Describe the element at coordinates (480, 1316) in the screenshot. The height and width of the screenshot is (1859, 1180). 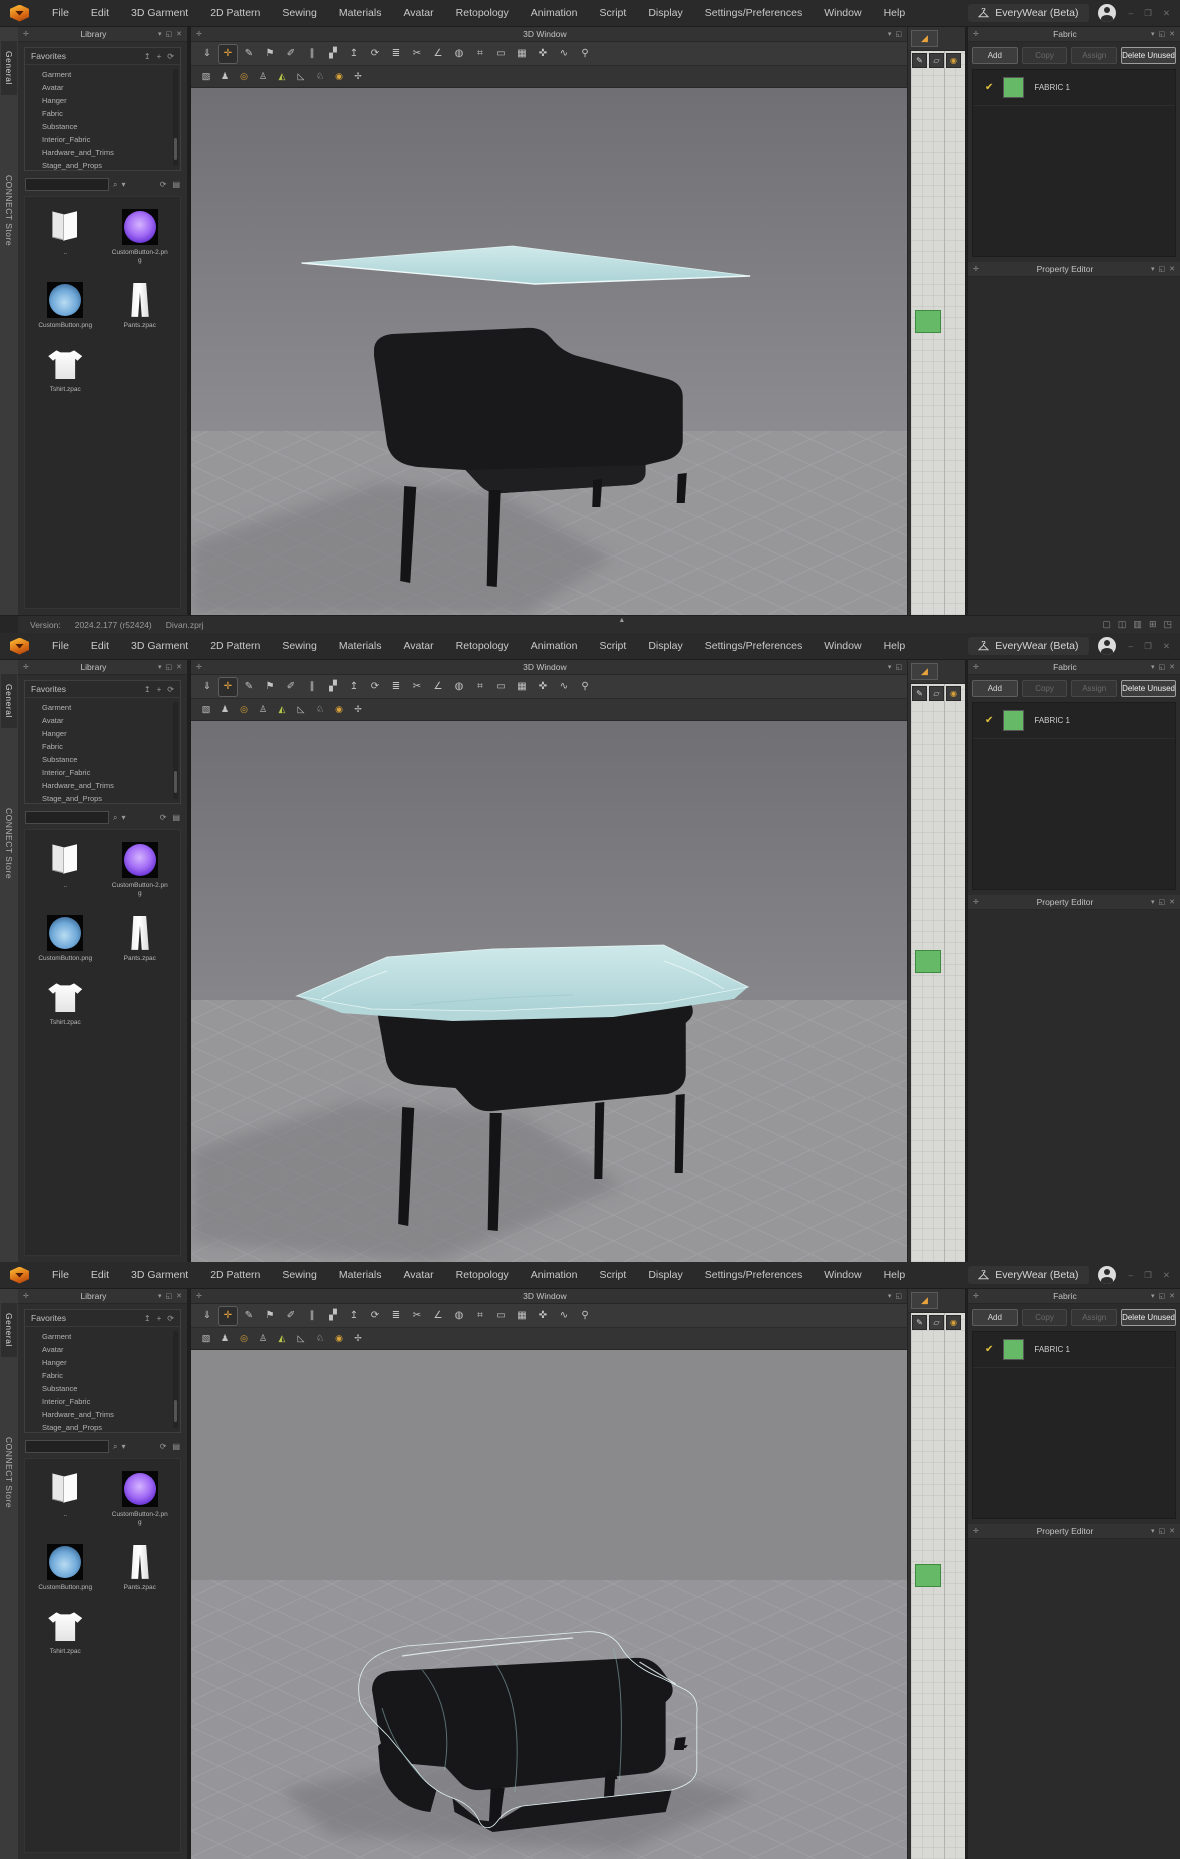
I see `skeleton-icon: ⌗` at that location.